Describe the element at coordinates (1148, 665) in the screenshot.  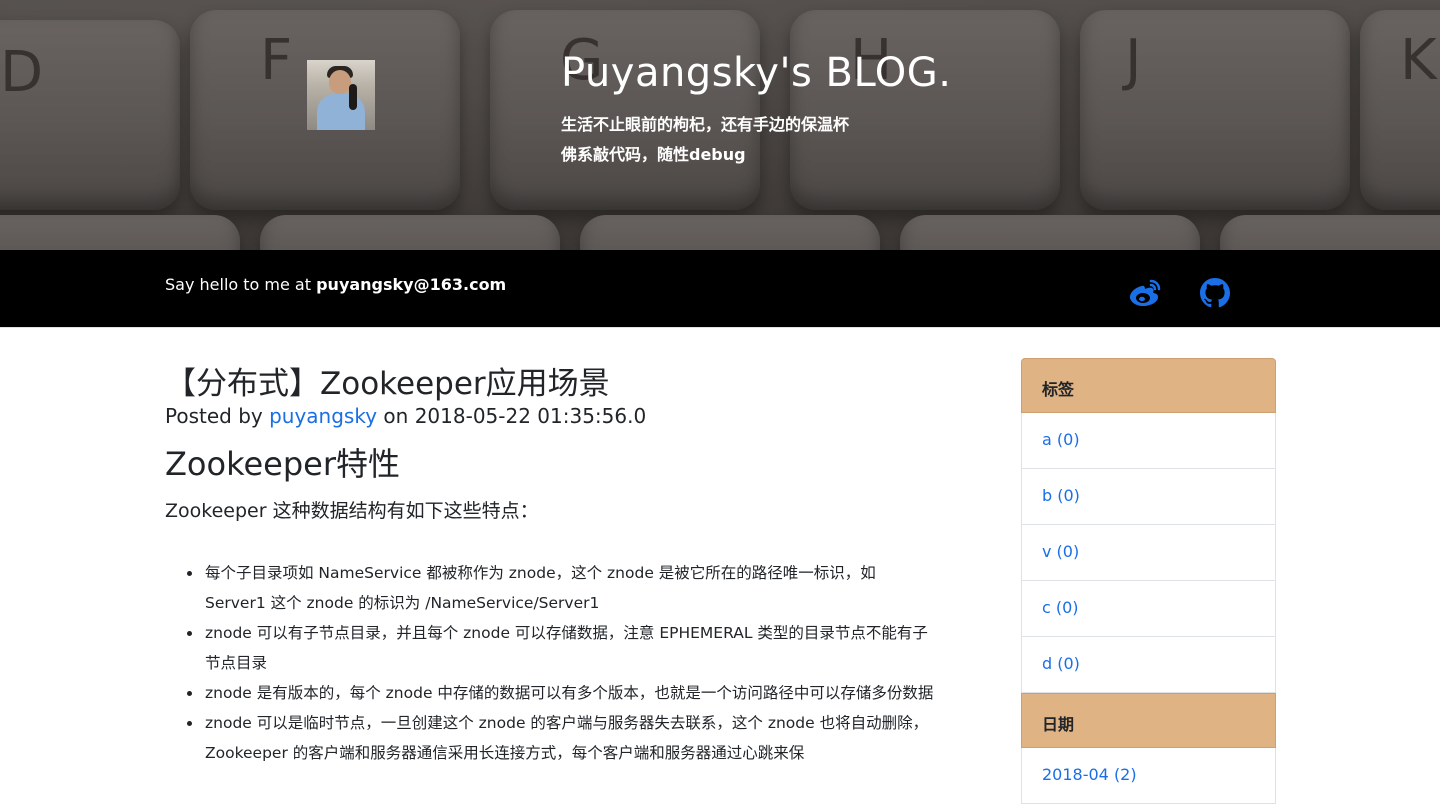
I see `tag-item-d: d (0)` at that location.